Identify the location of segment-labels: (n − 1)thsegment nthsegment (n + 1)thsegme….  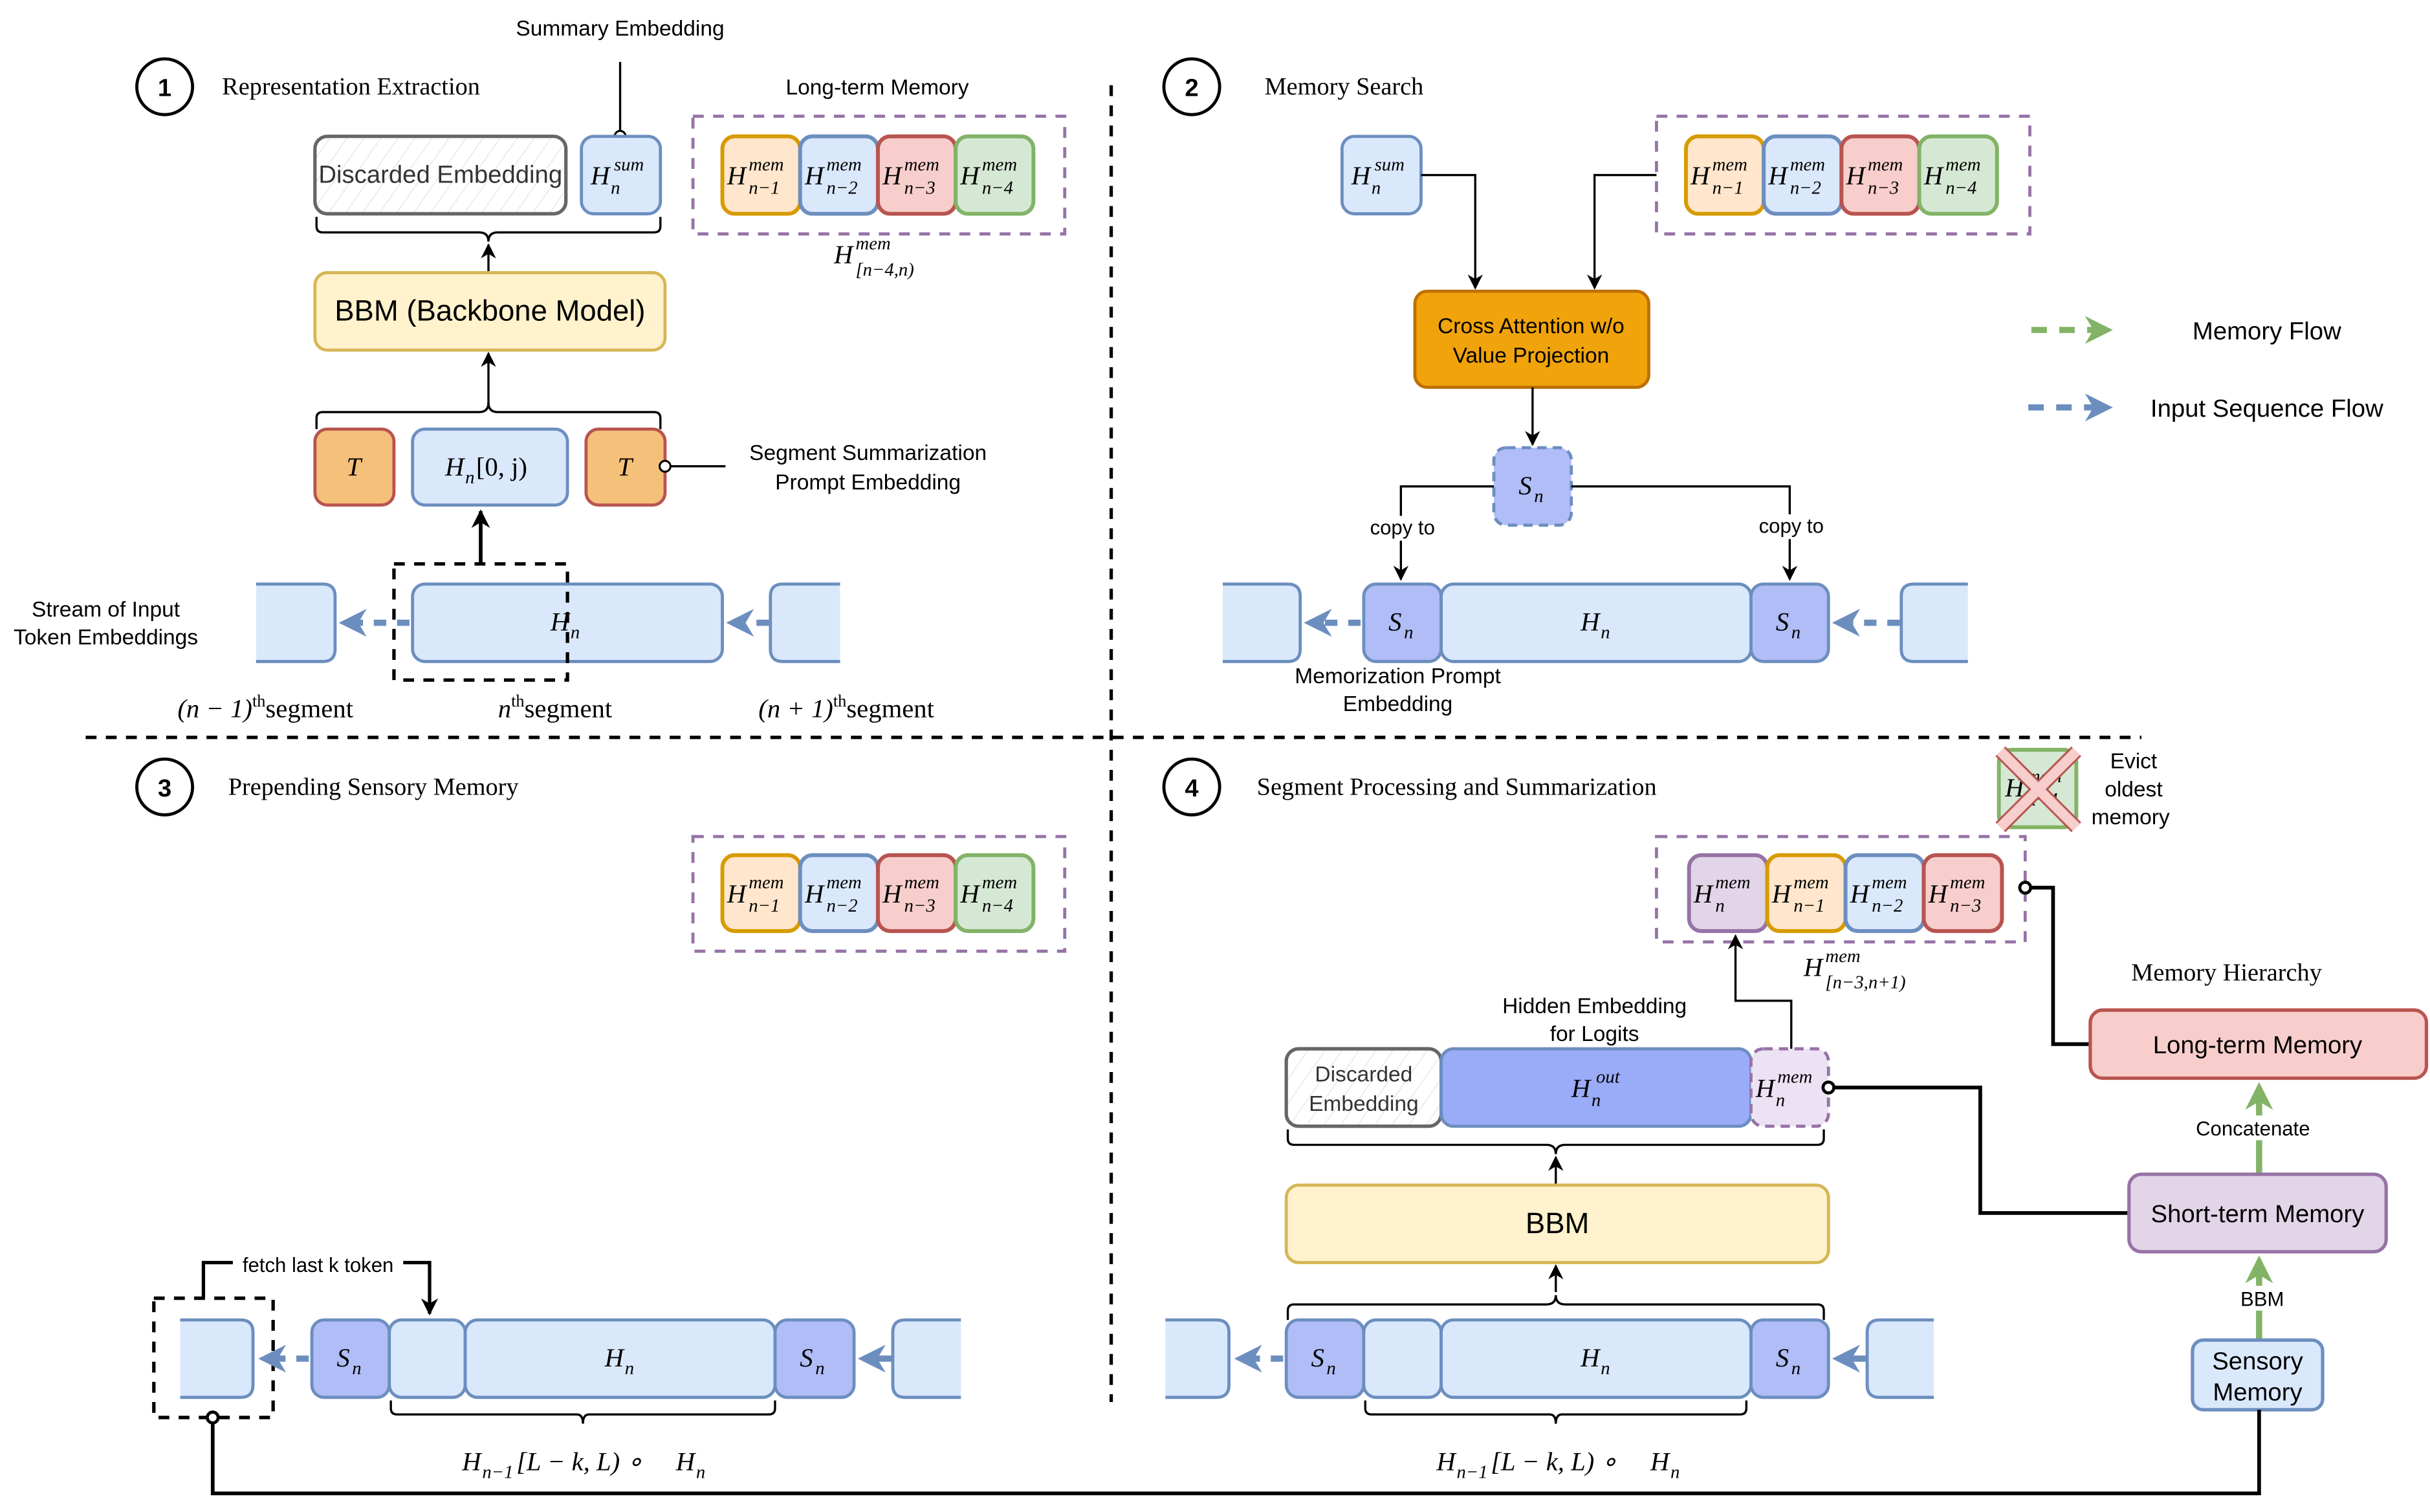
(555, 708).